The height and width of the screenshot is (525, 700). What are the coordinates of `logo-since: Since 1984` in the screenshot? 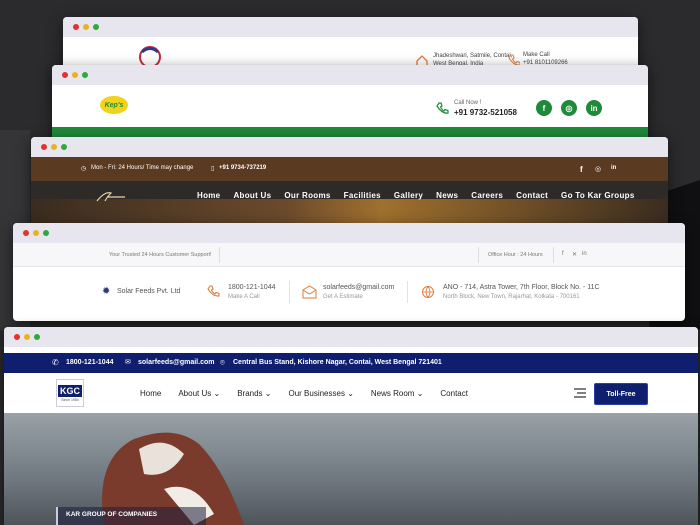 It's located at (70, 399).